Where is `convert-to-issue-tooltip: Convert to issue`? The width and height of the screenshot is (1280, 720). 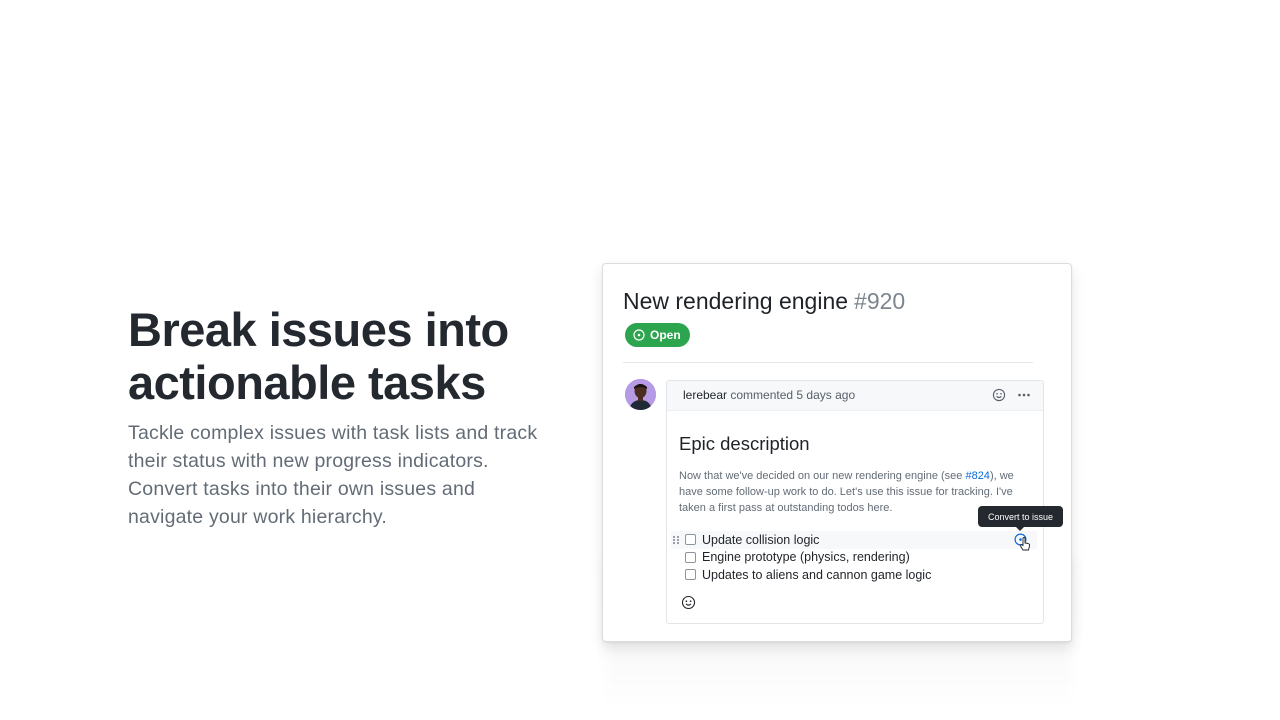
convert-to-issue-tooltip: Convert to issue is located at coordinates (1021, 518).